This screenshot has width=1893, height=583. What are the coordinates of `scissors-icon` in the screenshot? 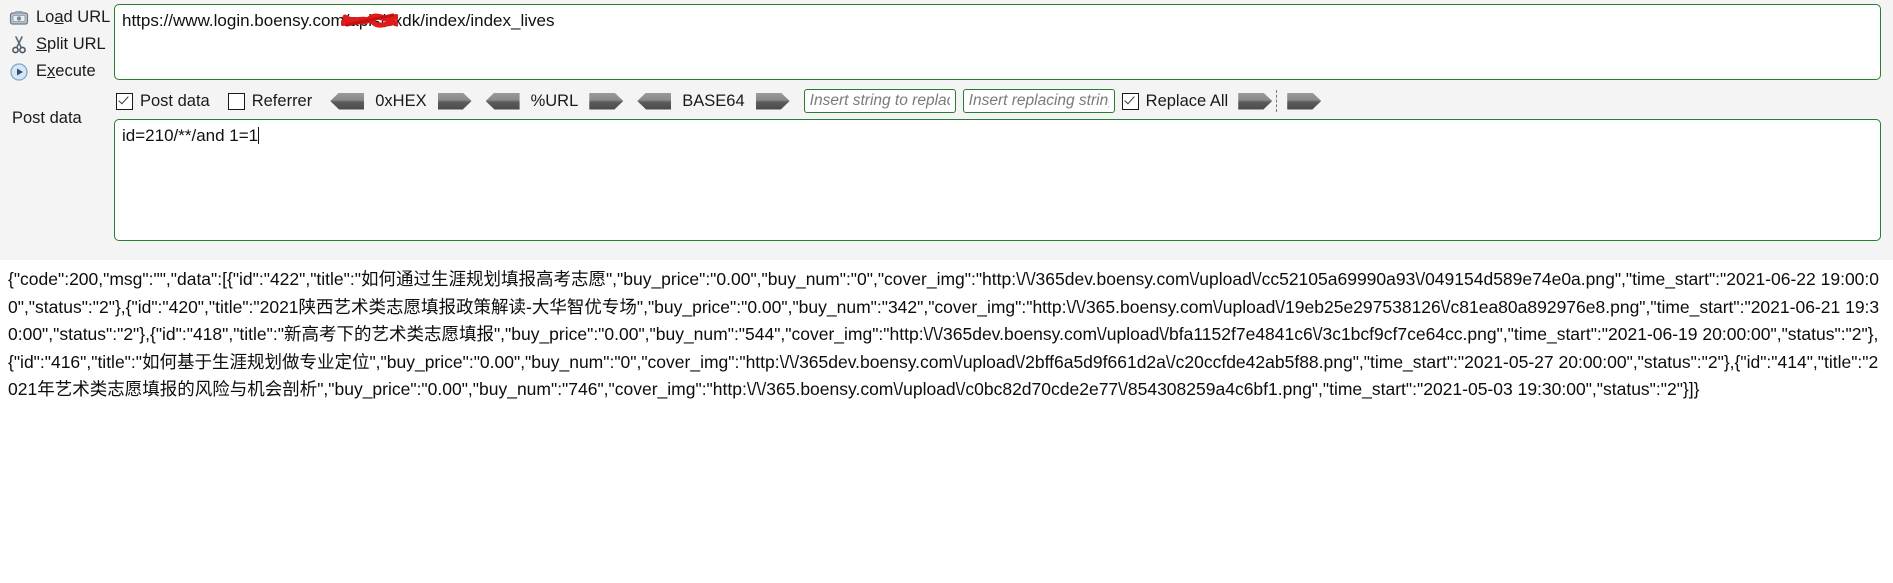 It's located at (19, 45).